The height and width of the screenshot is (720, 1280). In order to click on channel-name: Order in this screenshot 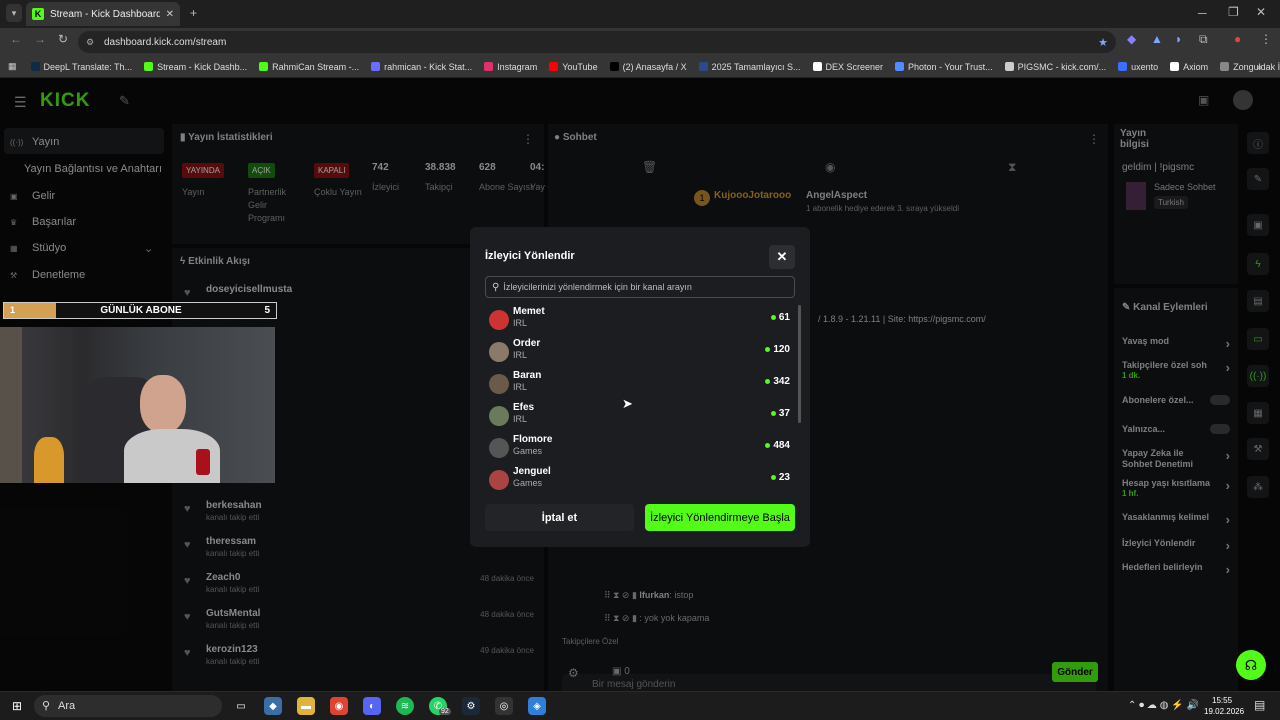, I will do `click(527, 343)`.